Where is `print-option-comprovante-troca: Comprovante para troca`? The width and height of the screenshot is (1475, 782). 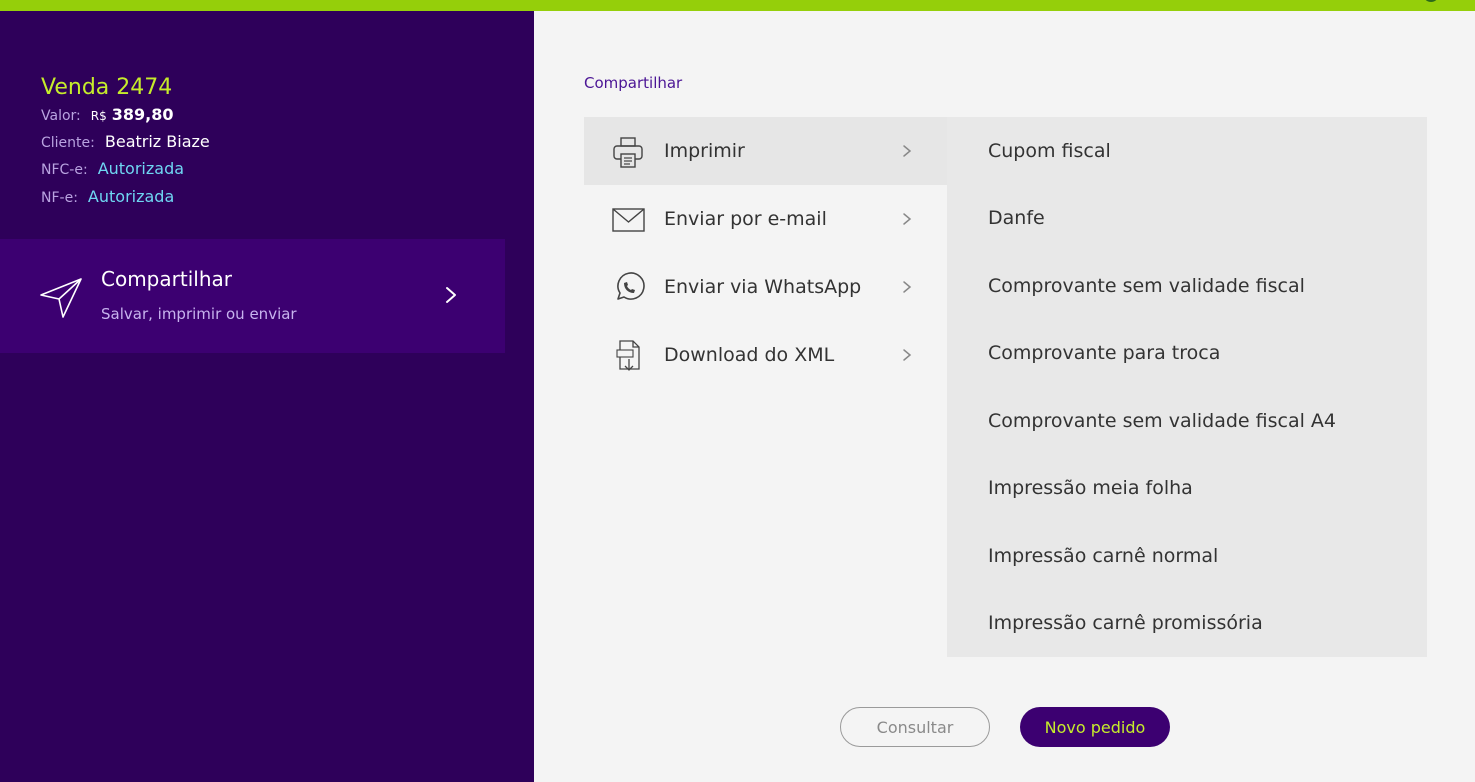
print-option-comprovante-troca: Comprovante para troca is located at coordinates (1187, 354).